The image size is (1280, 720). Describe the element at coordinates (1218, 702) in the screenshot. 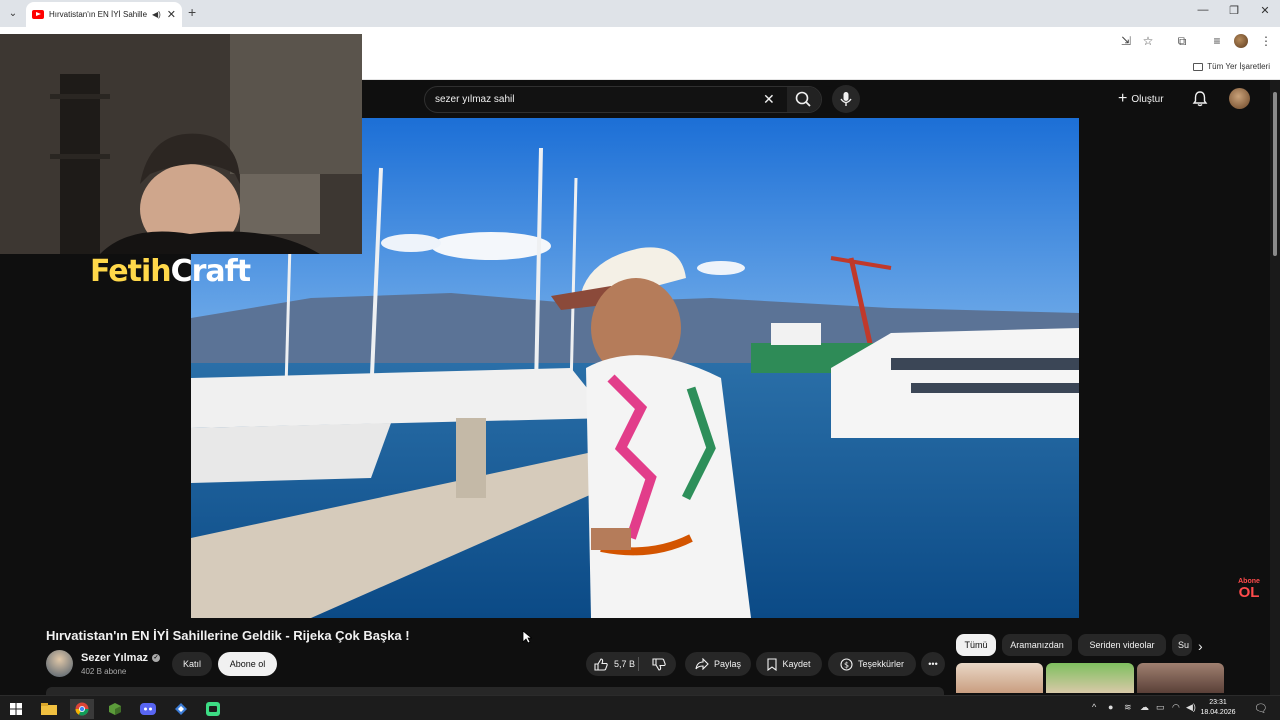

I see `clock-time: 23:31` at that location.